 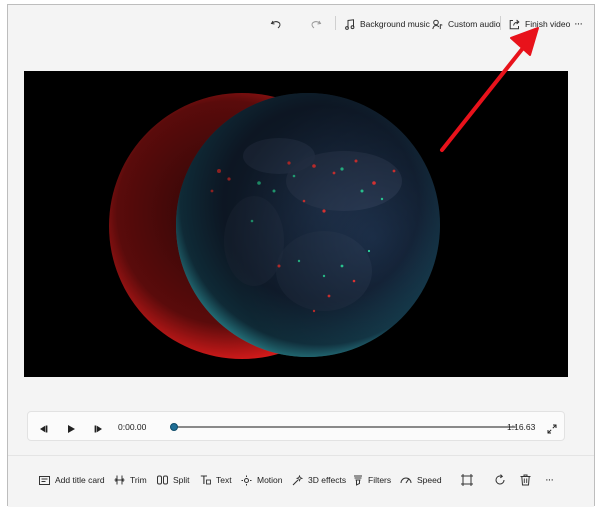 I want to click on delete-button, so click(x=525, y=480).